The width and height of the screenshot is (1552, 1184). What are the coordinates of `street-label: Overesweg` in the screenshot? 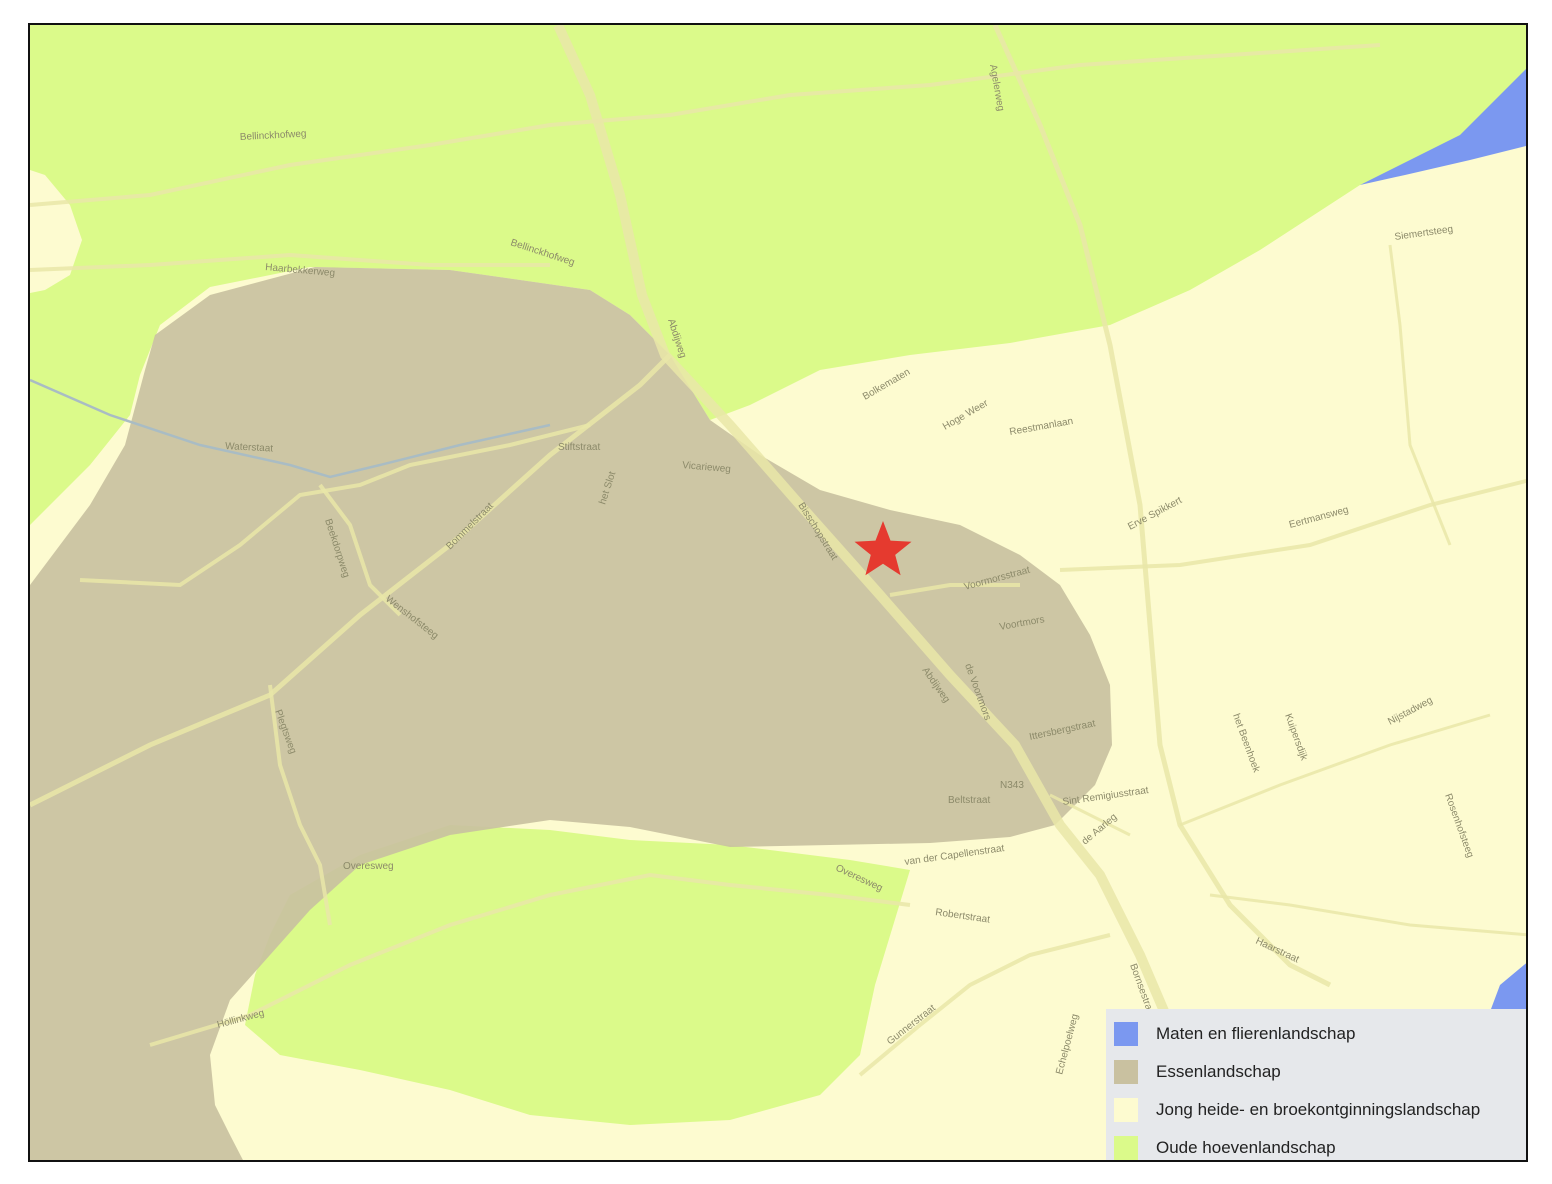 It's located at (368, 866).